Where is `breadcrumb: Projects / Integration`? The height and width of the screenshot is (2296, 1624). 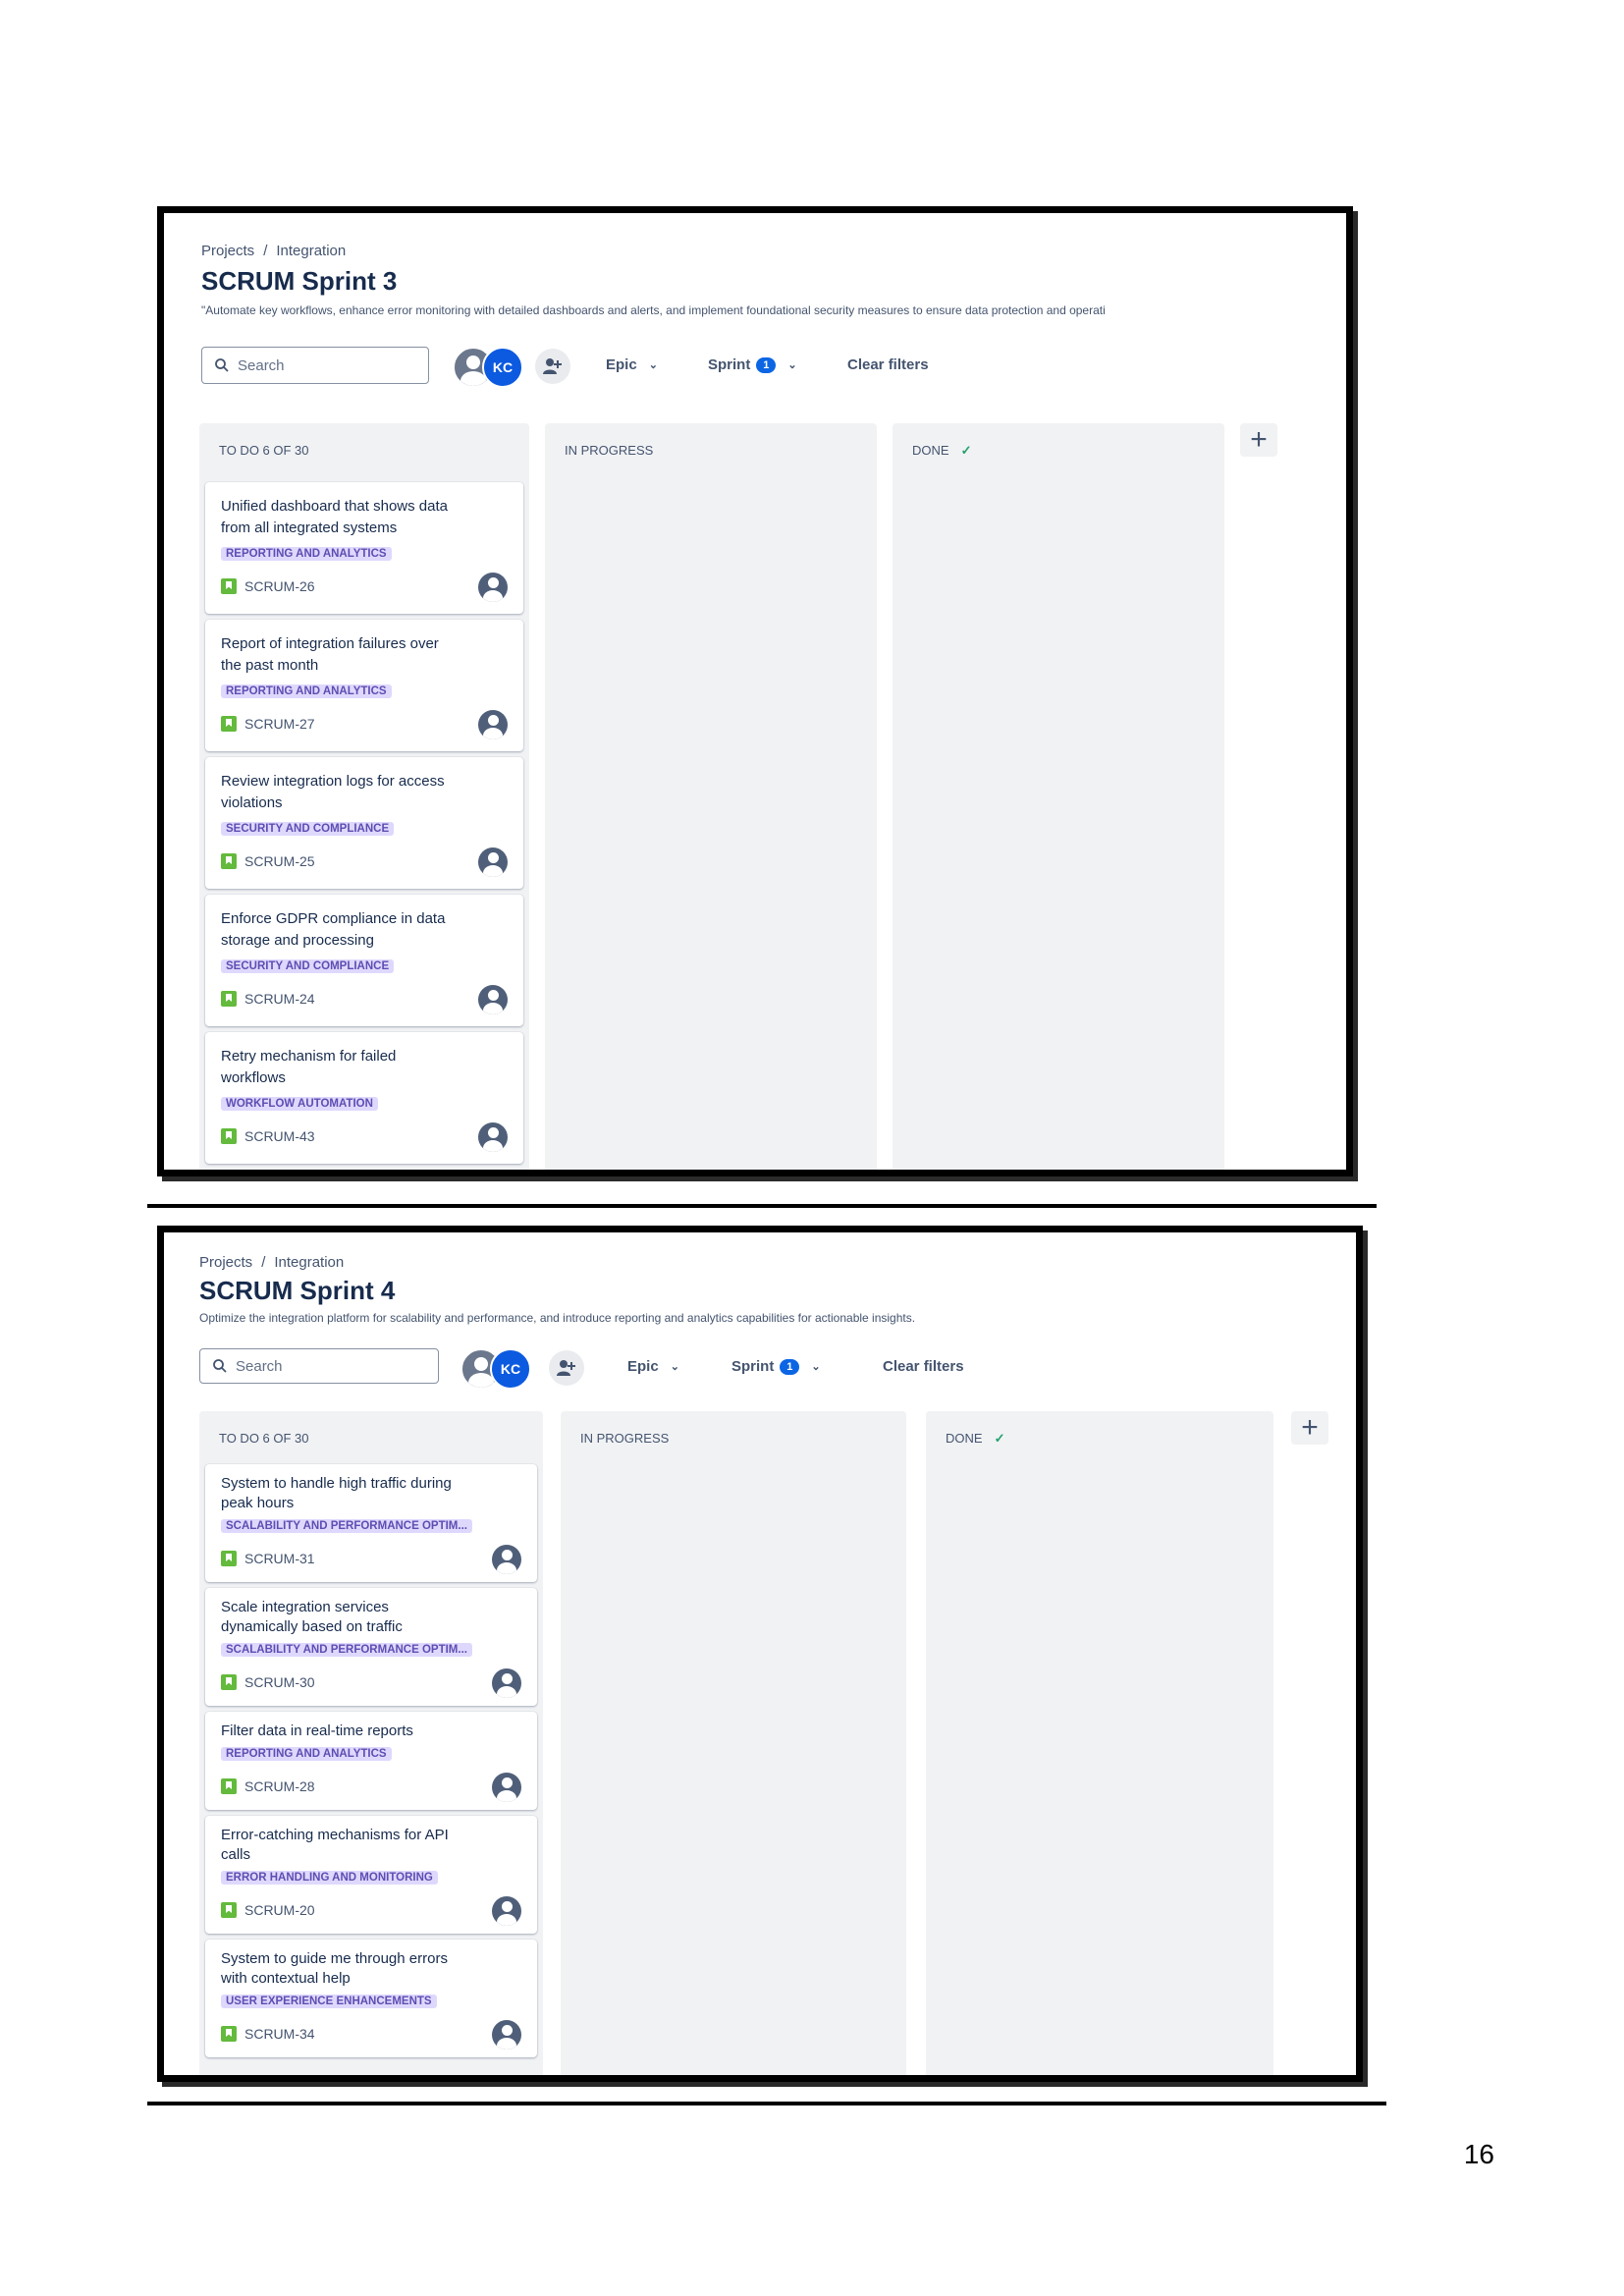
breadcrumb: Projects / Integration is located at coordinates (273, 251).